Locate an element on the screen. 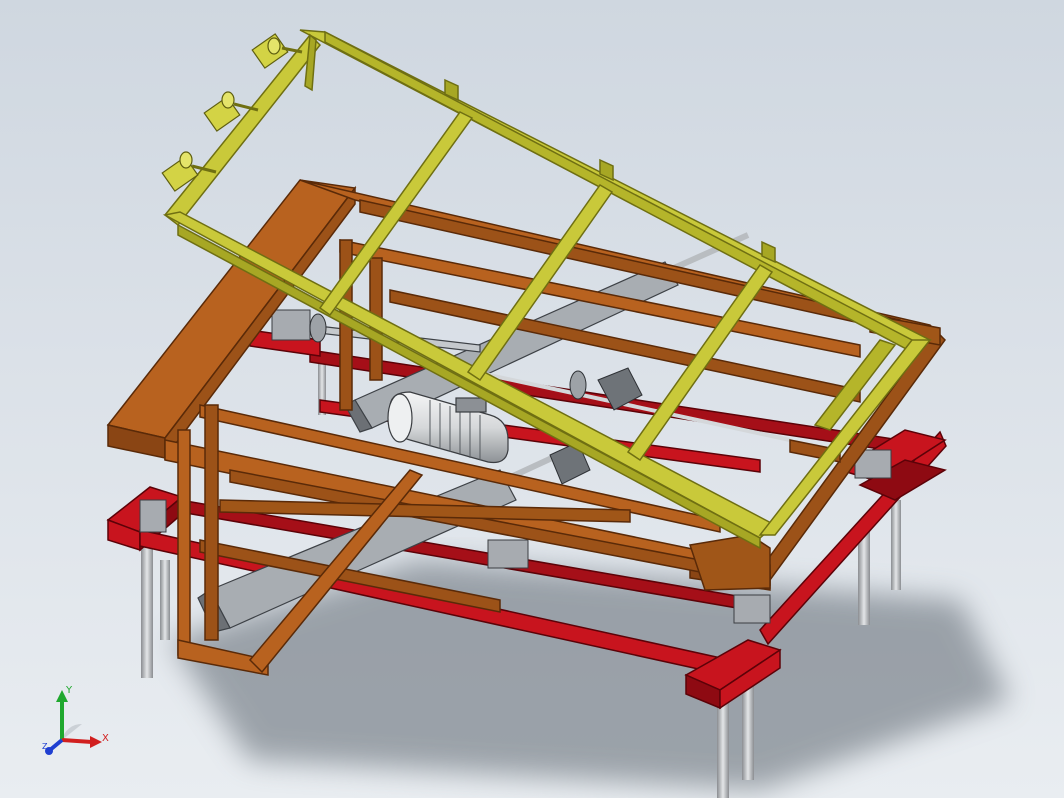 The height and width of the screenshot is (798, 1064). z-axis-label: Z is located at coordinates (45, 746).